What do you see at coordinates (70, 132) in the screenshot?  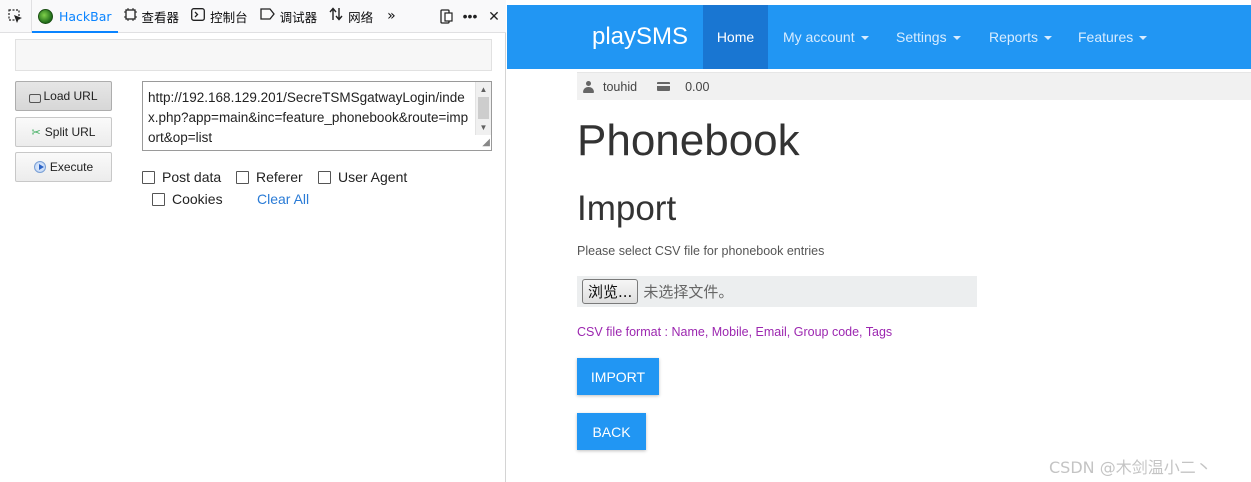 I see `split-url-label: Split URL` at bounding box center [70, 132].